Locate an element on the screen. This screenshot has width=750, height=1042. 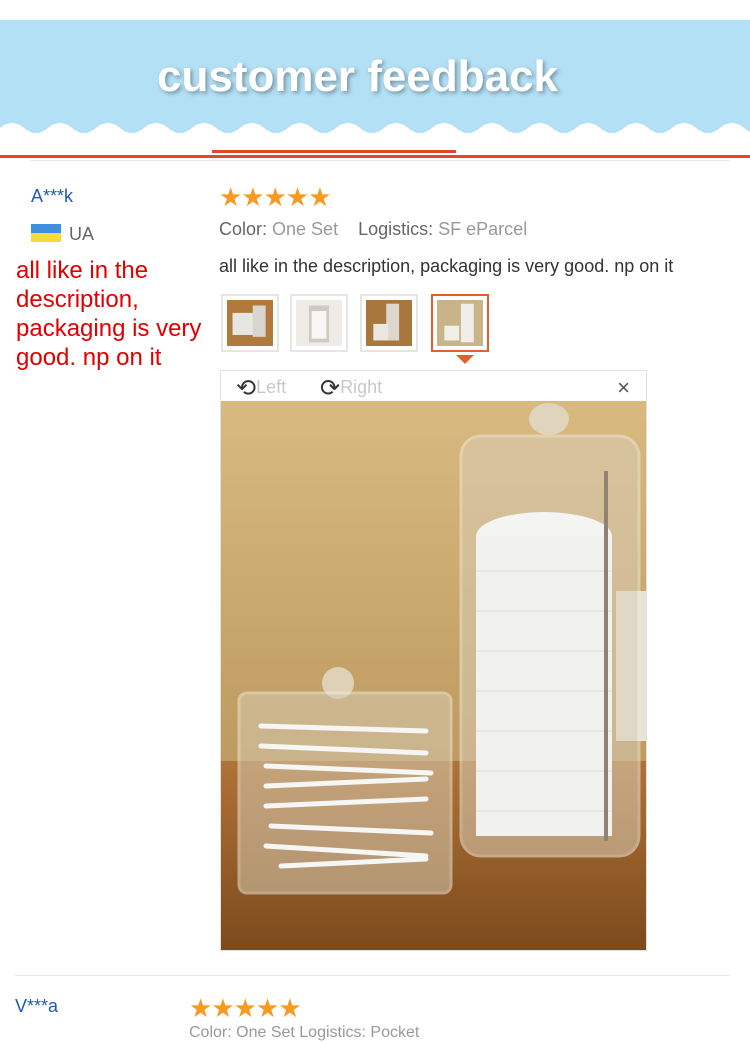
banner-title: customer feedback is located at coordinates (357, 76).